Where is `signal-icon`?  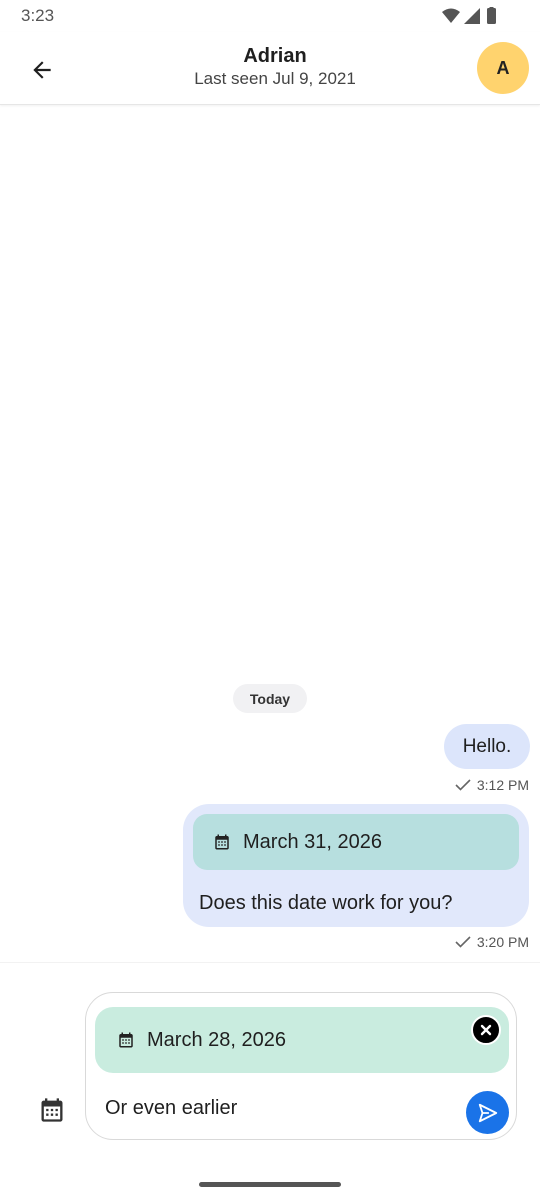 signal-icon is located at coordinates (472, 16).